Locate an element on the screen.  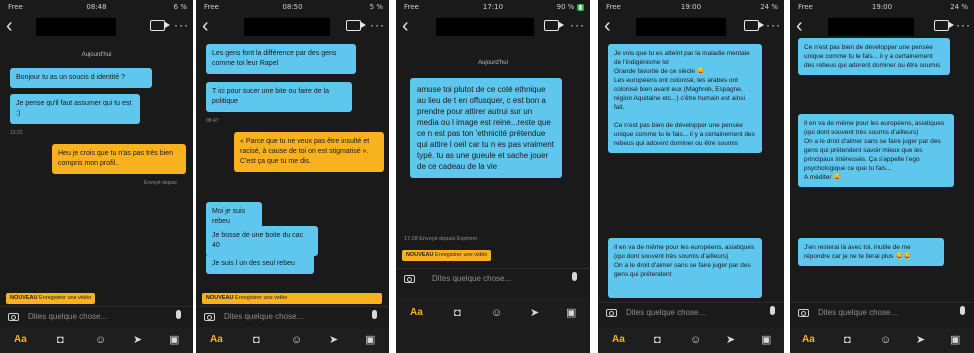
battery-label: 24 % is located at coordinates (959, 7).